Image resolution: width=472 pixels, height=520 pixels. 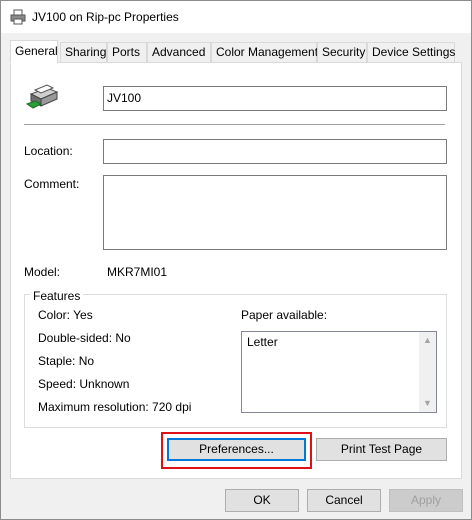 What do you see at coordinates (427, 403) in the screenshot?
I see `scroll-down-icon: ▼` at bounding box center [427, 403].